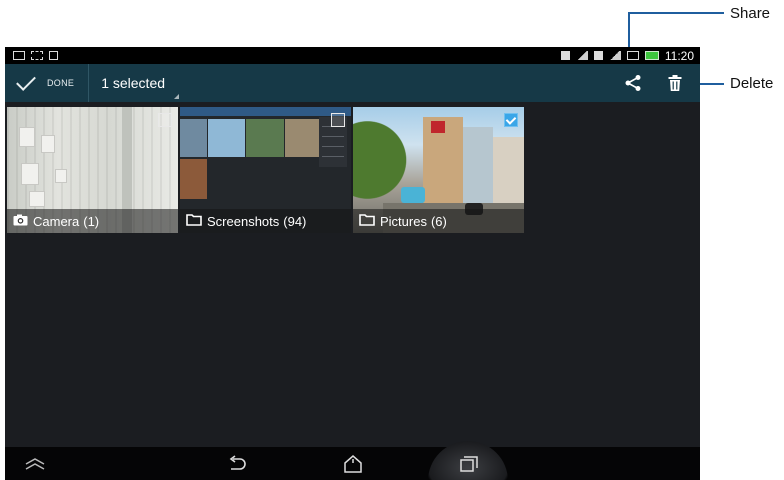  I want to click on delete-button, so click(675, 83).